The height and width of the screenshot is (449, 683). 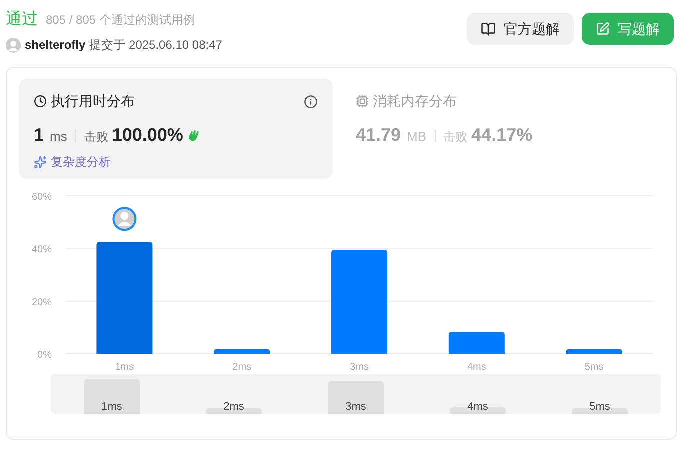 I want to click on status-title: 通过, so click(x=22, y=20).